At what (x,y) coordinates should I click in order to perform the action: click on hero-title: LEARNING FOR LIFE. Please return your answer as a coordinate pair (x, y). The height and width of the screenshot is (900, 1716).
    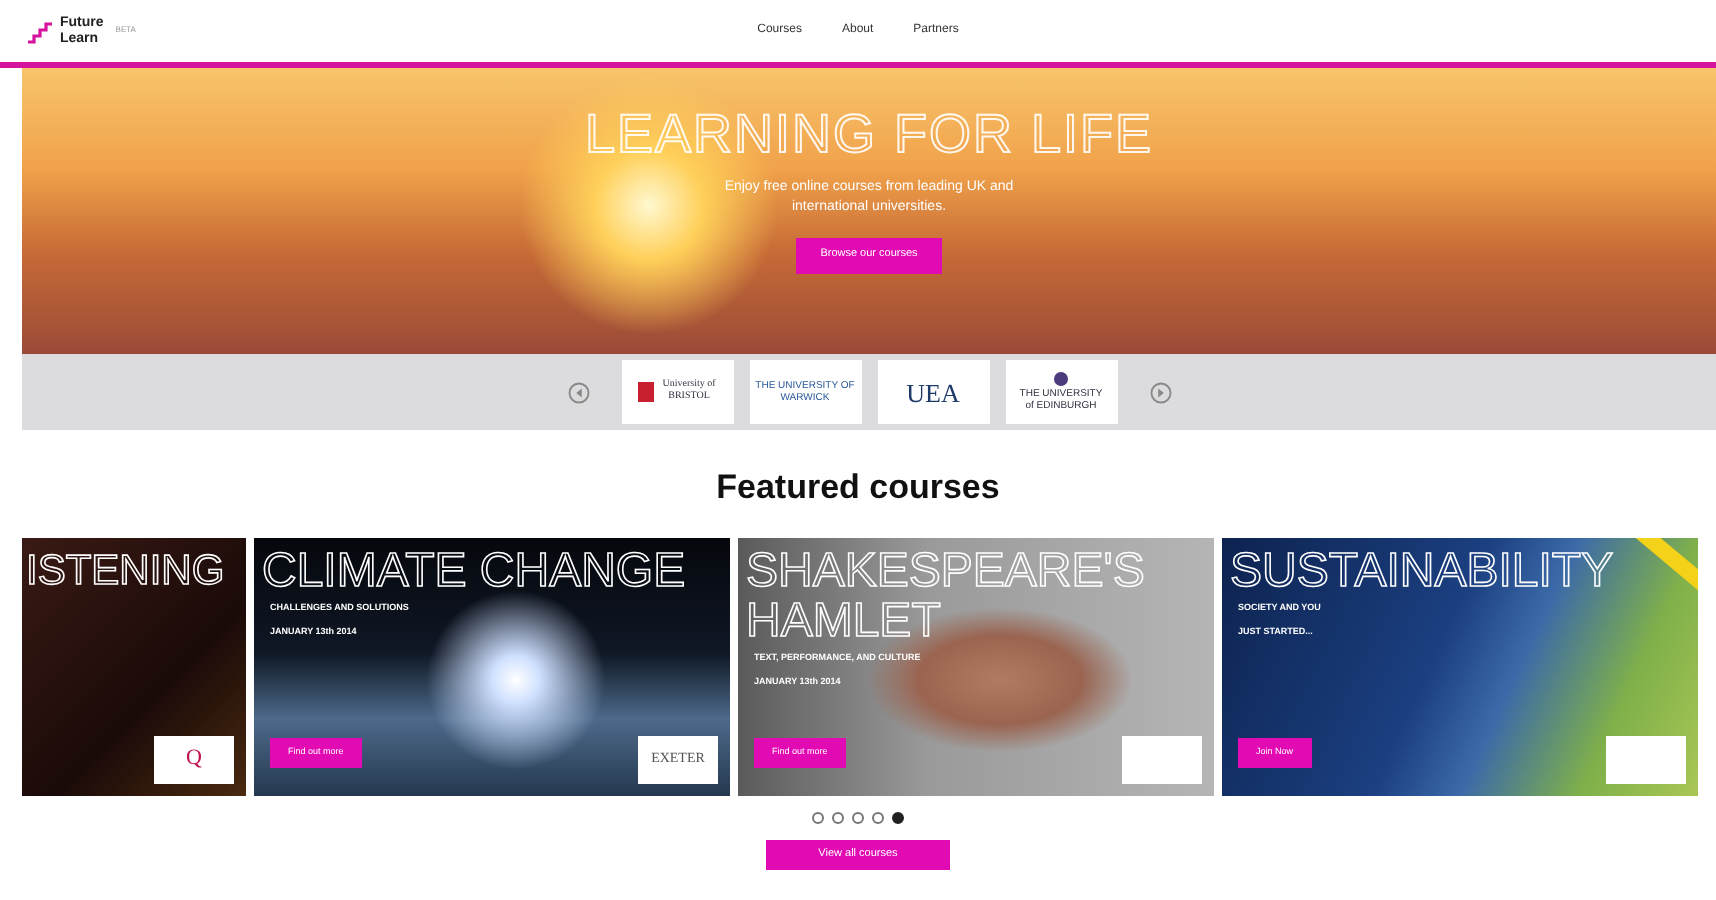
    Looking at the image, I should click on (869, 132).